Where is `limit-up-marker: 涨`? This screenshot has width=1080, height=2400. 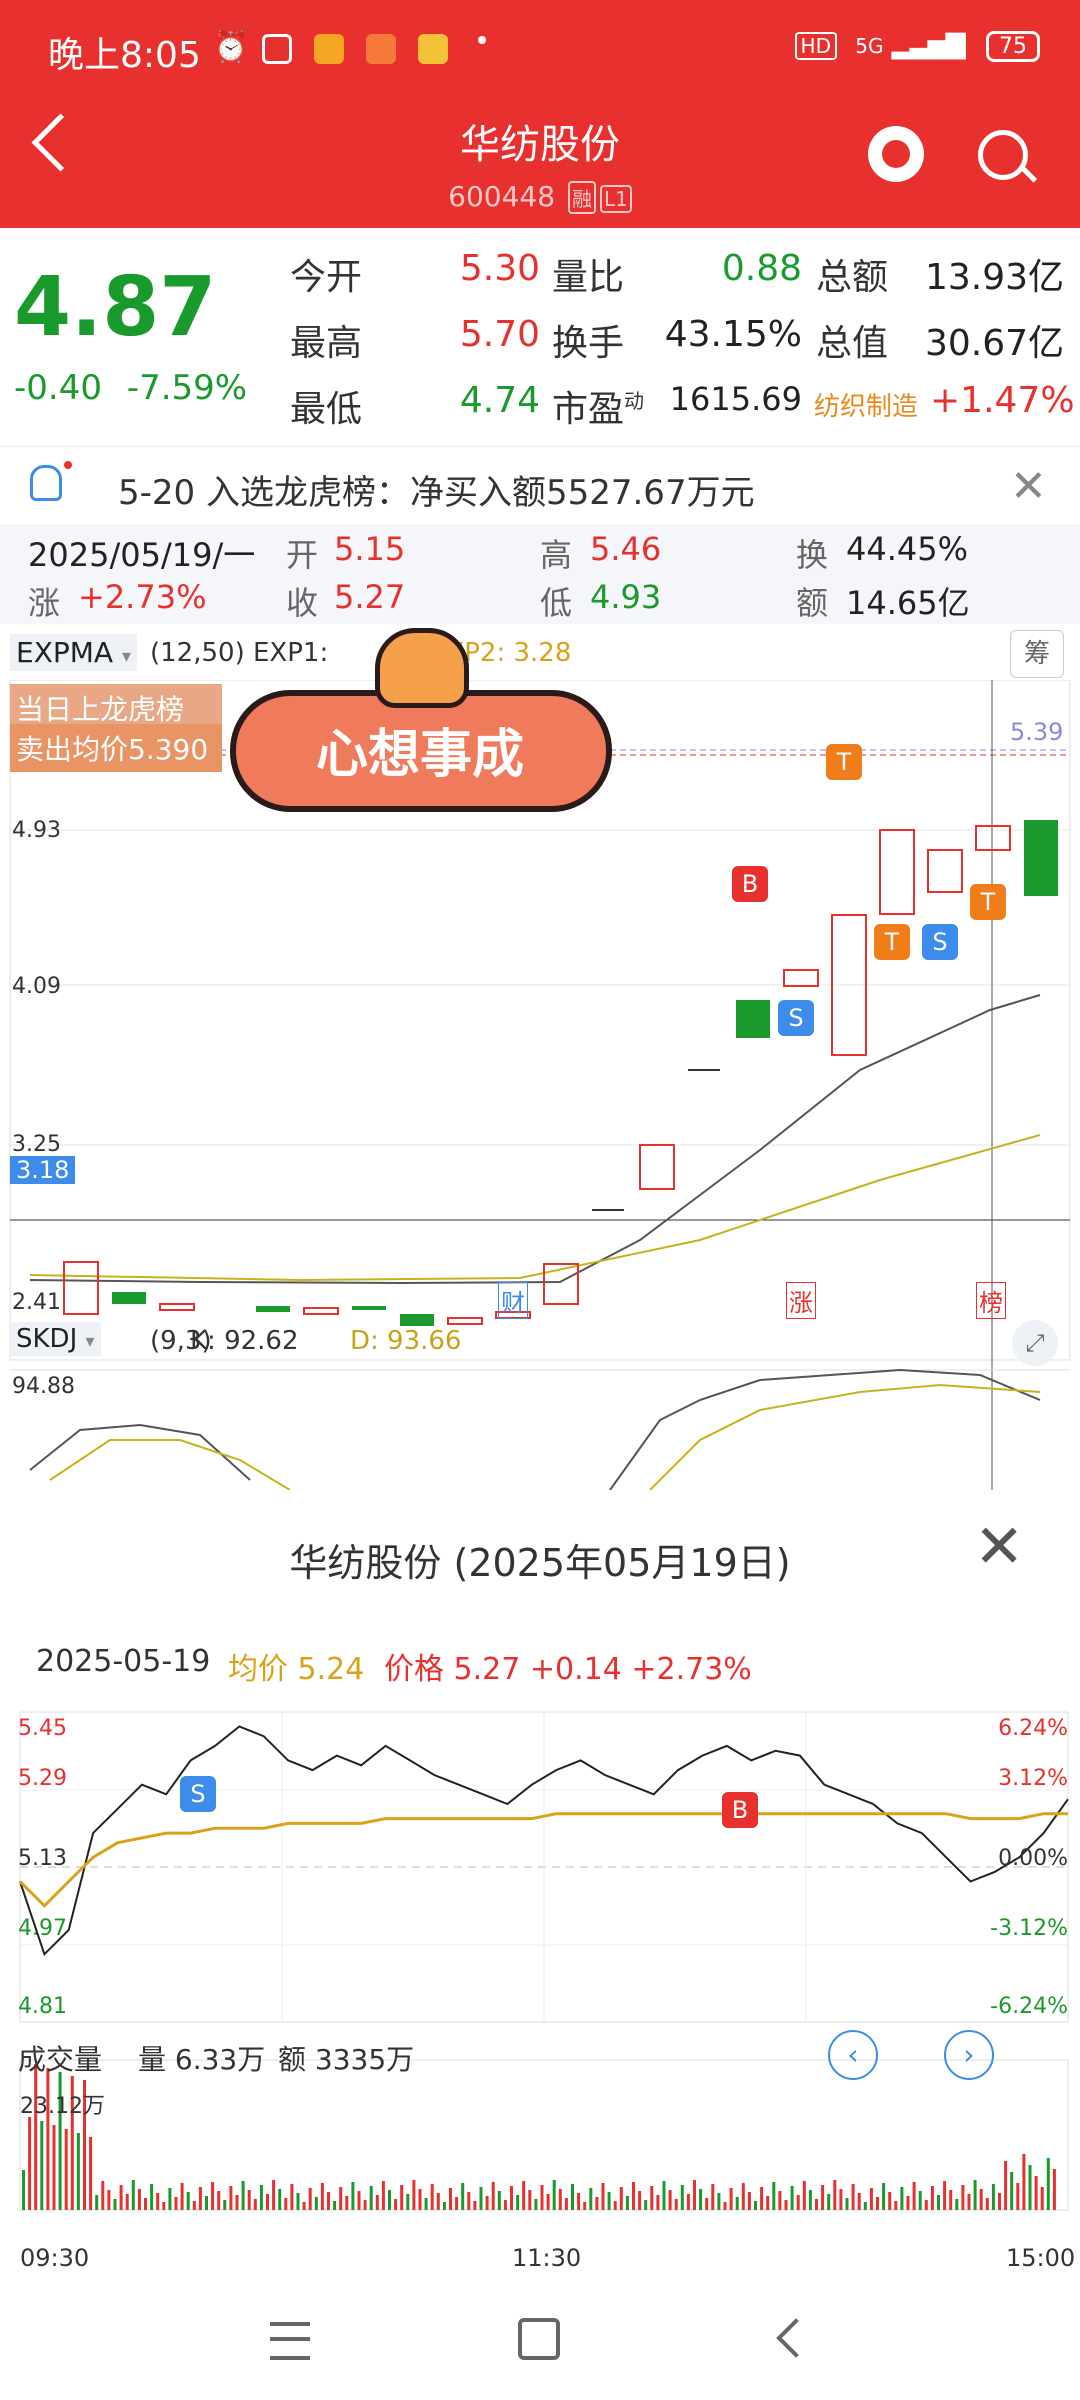 limit-up-marker: 涨 is located at coordinates (801, 1300).